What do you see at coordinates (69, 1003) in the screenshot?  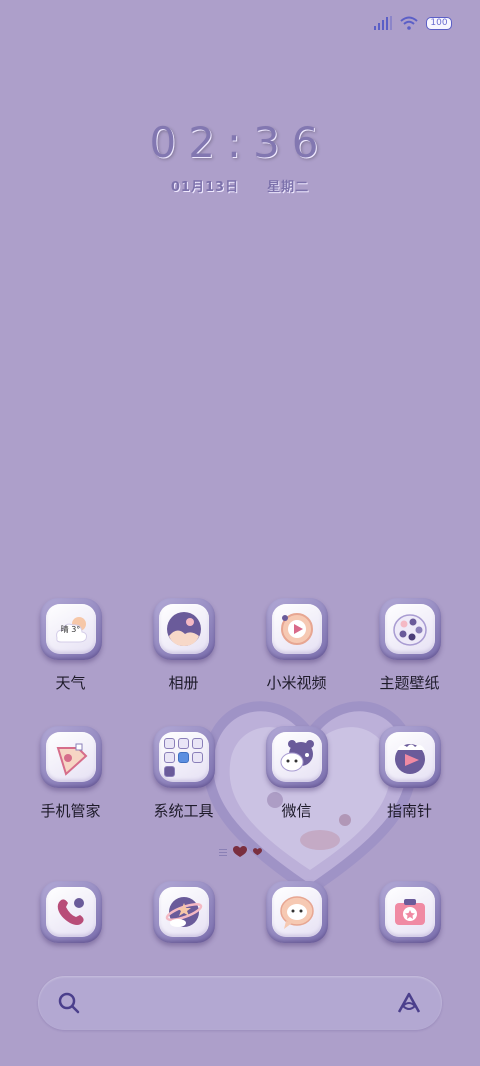 I see `search-icon` at bounding box center [69, 1003].